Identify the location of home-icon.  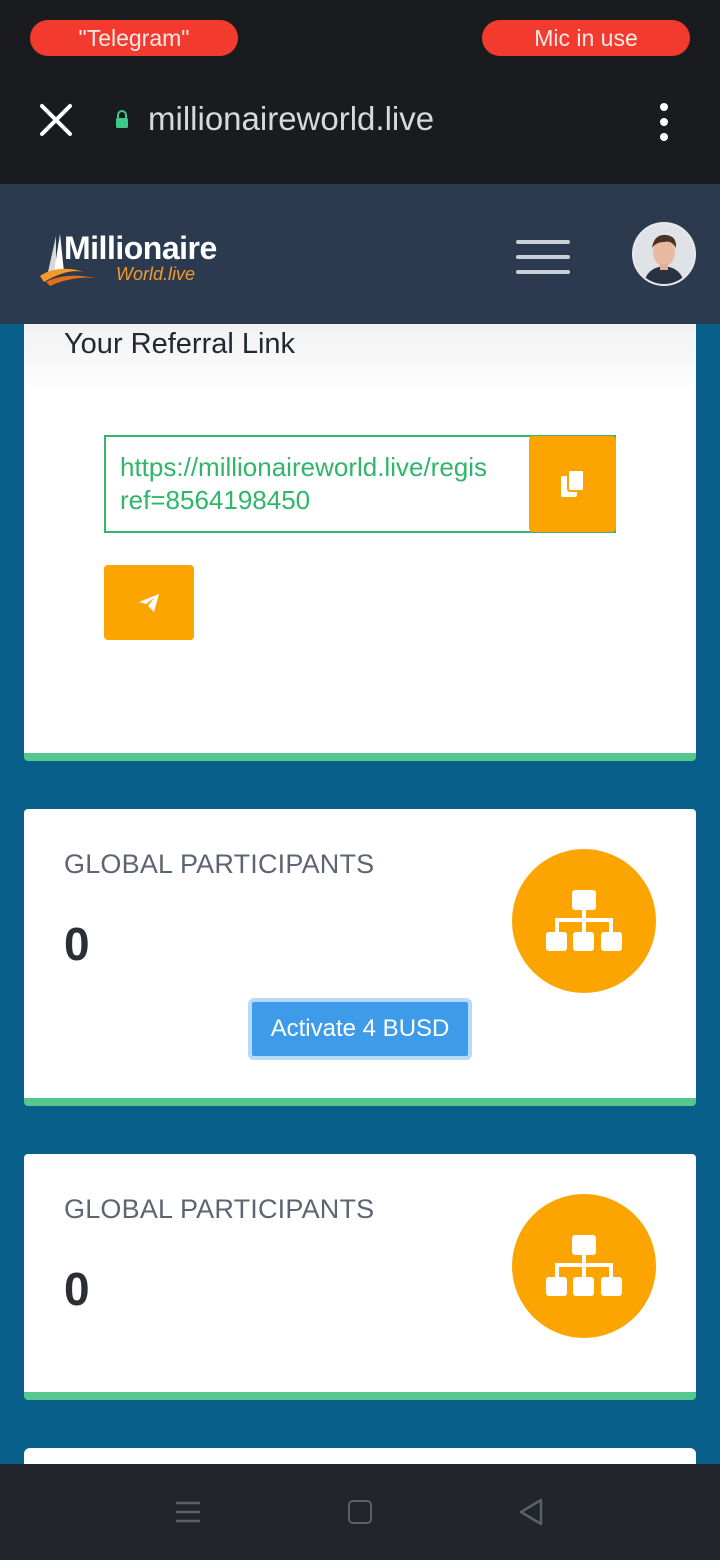
(360, 1512).